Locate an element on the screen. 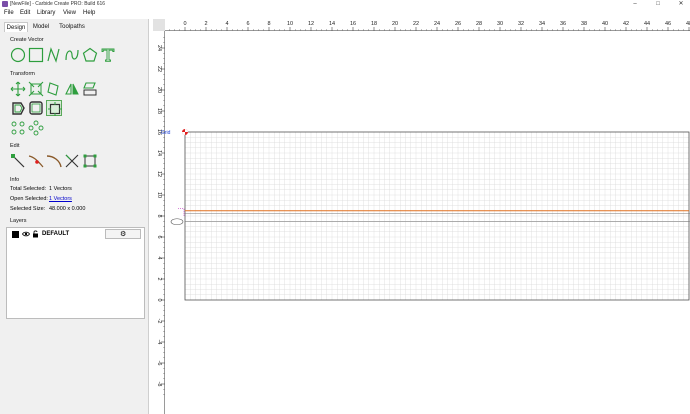 This screenshot has width=690, height=414. vertical-ruler: 24 22 20 18 16 14 12 10 8 6 4 2 0 -2 -4 -6 -8 is located at coordinates (159, 222).